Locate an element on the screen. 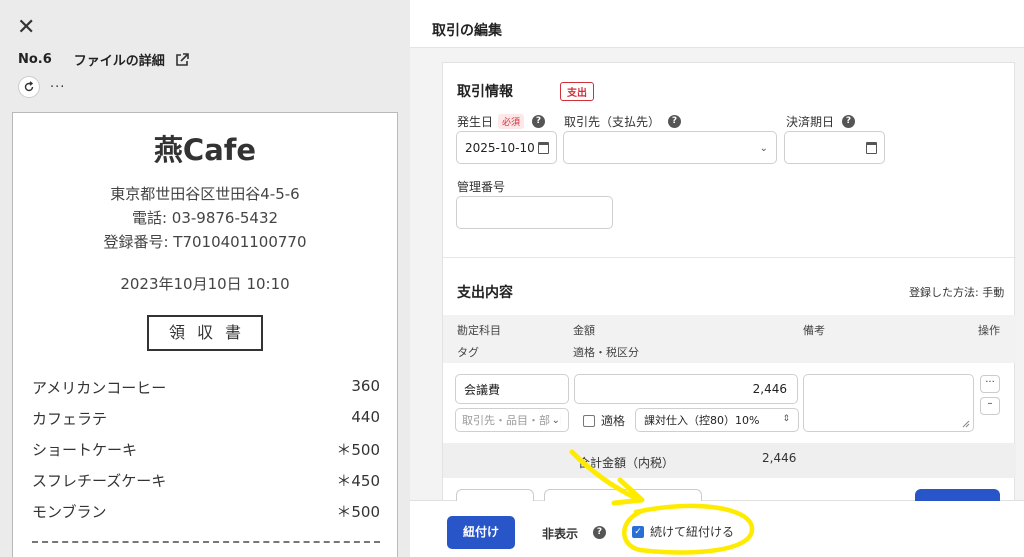 The height and width of the screenshot is (557, 1024). hidden-primary-button is located at coordinates (957, 495).